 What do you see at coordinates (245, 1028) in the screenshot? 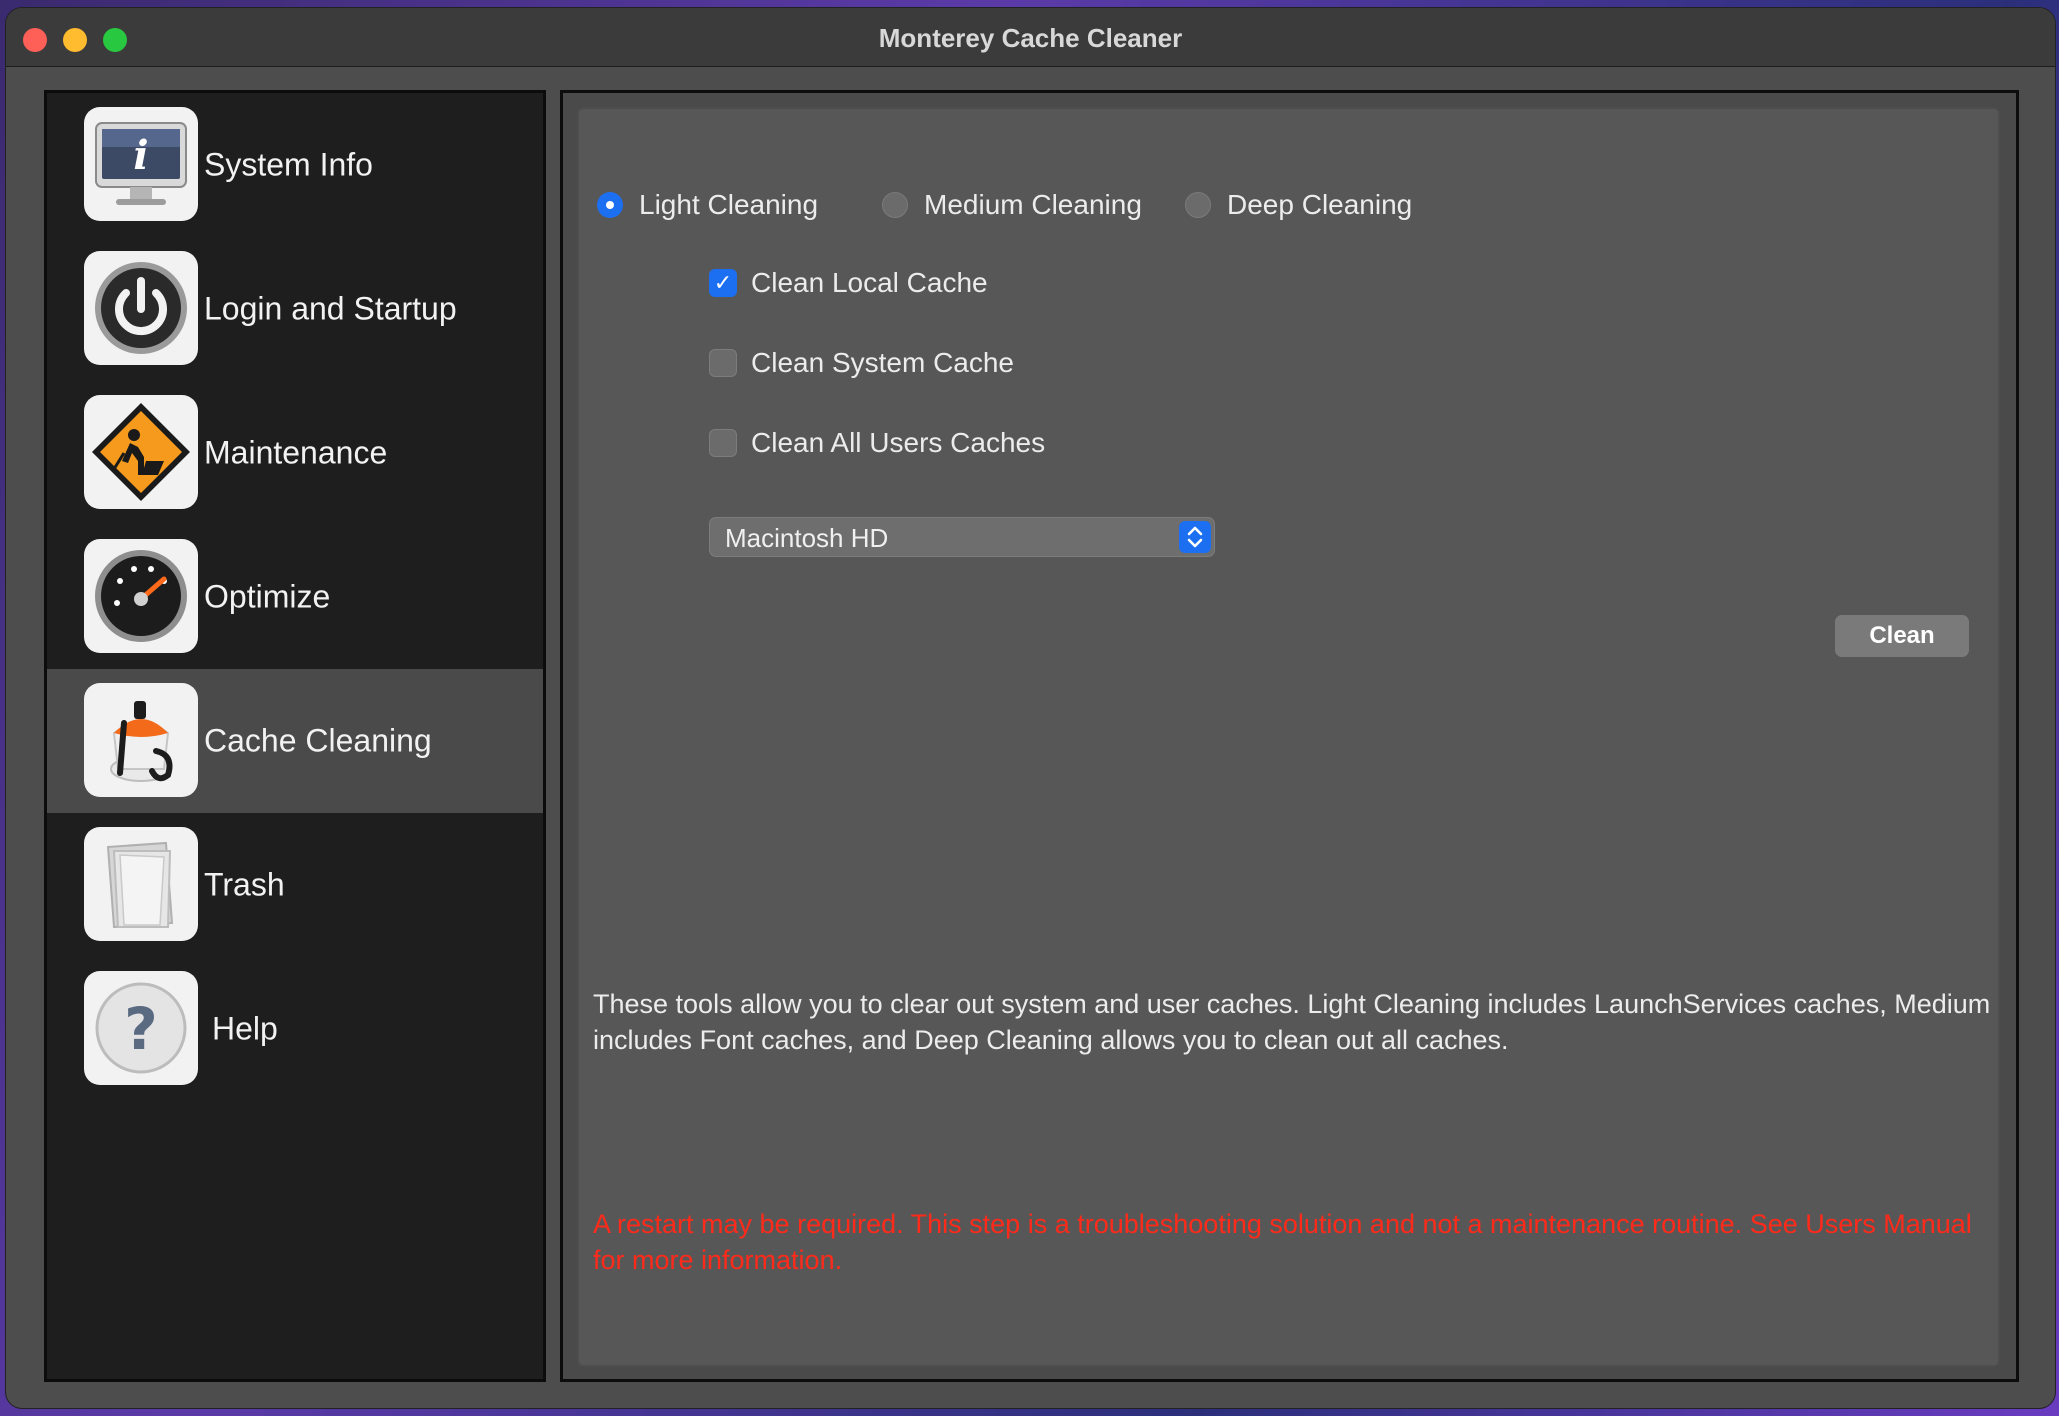
I see `sidebar-item-label: Help` at bounding box center [245, 1028].